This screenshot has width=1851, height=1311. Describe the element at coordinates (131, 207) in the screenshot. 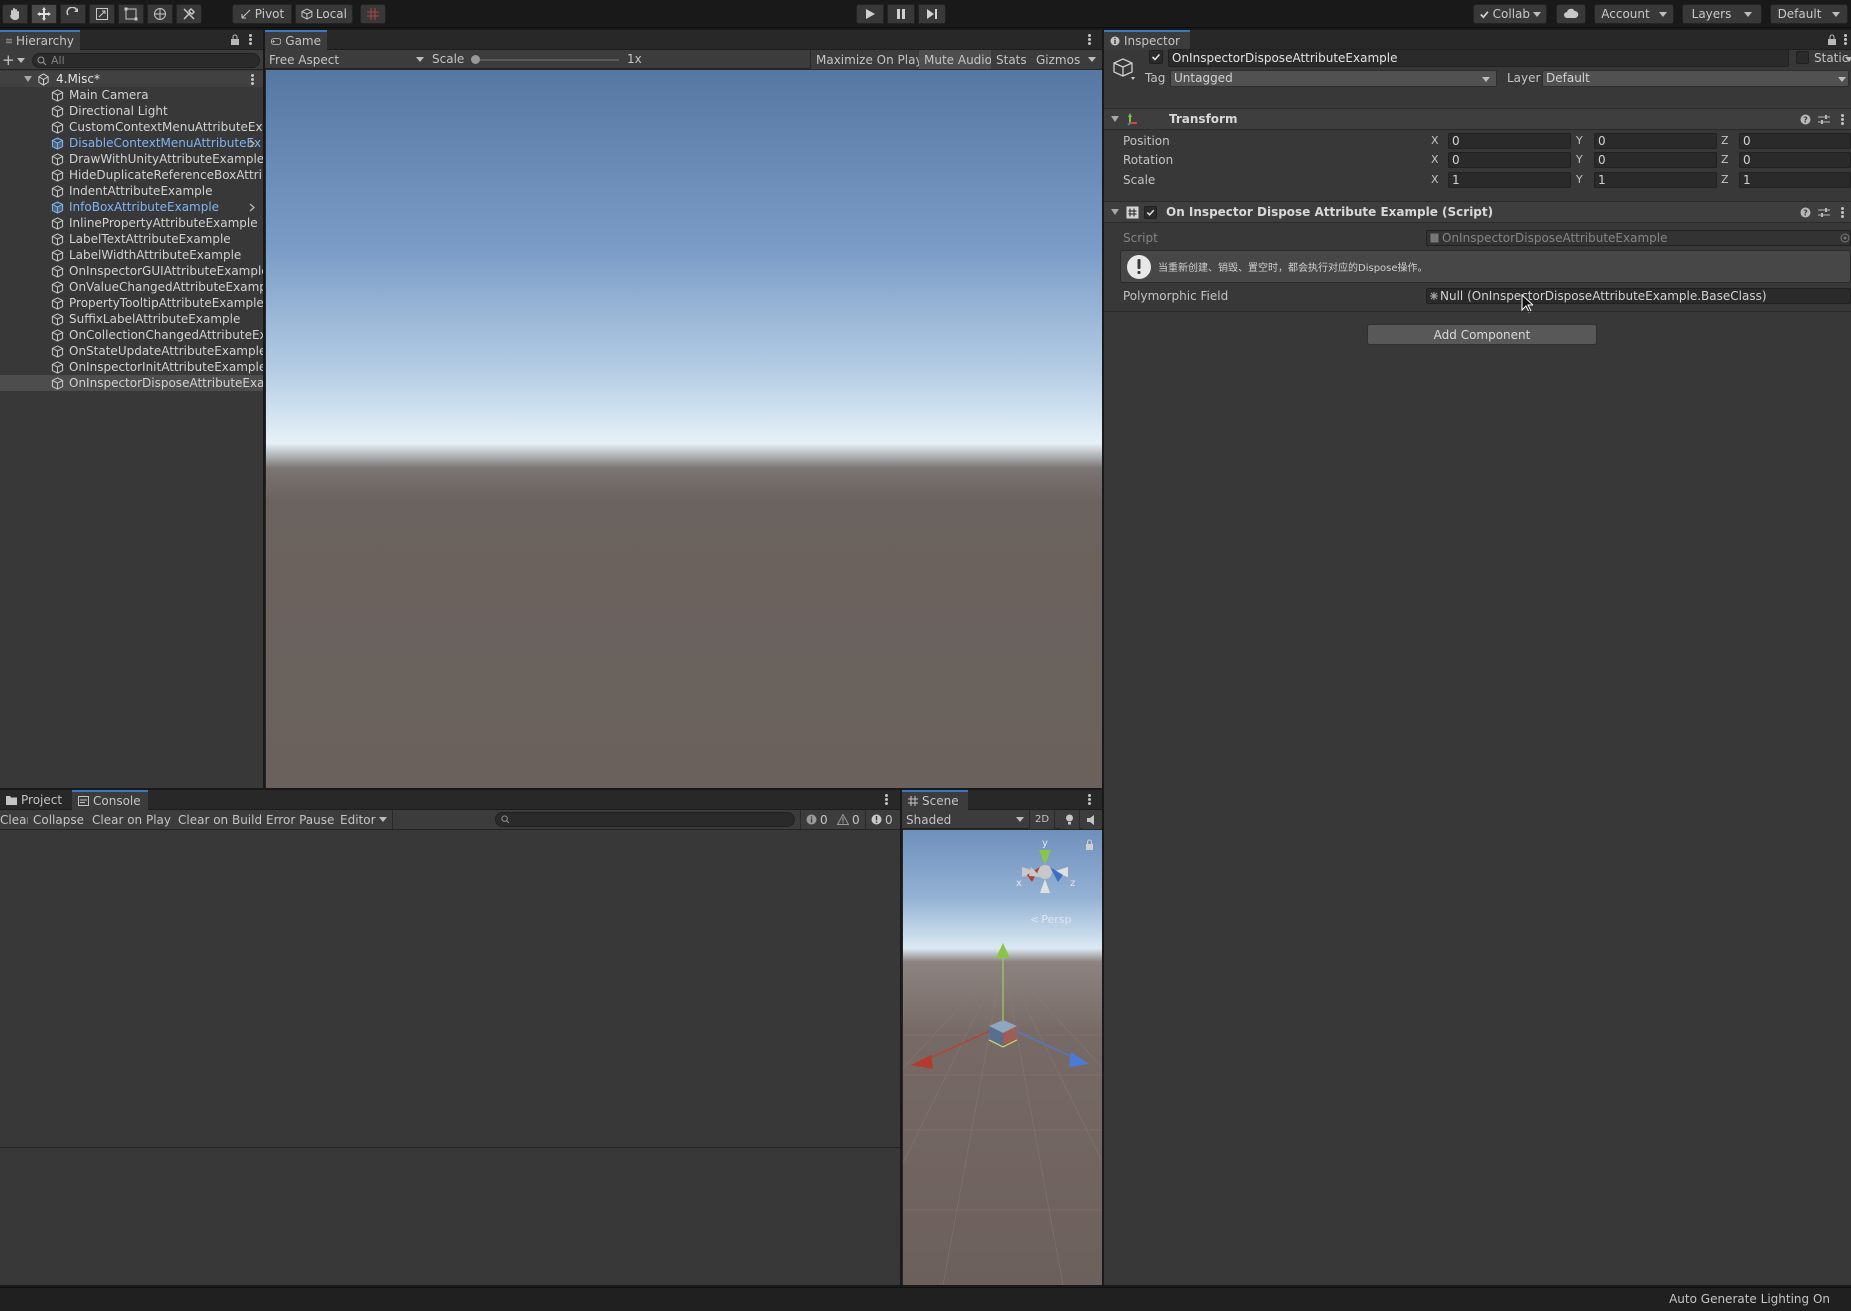

I see `hierarchy-item: InfoBoxAttributeExample` at that location.